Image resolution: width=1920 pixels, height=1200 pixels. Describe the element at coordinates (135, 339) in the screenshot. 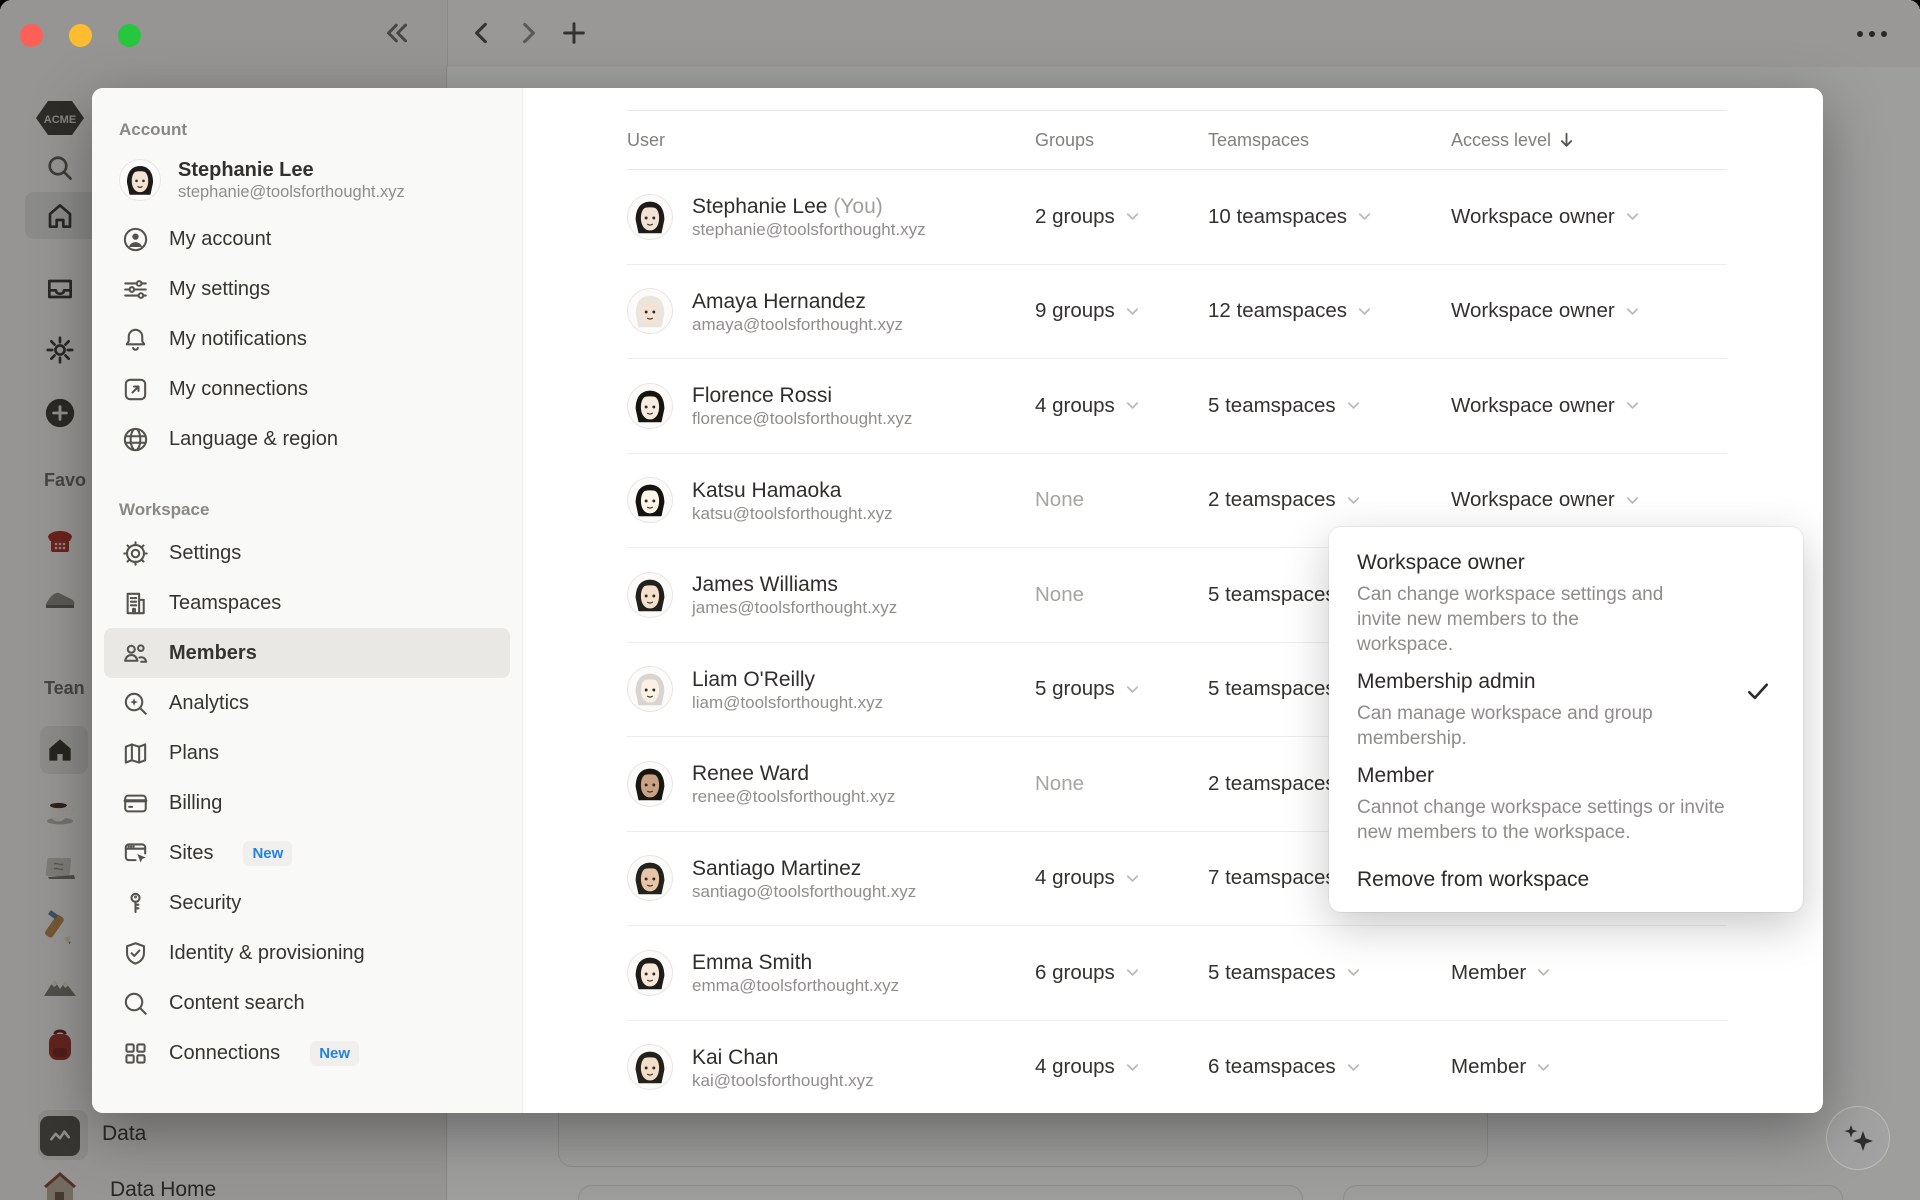

I see `bell-icon` at that location.